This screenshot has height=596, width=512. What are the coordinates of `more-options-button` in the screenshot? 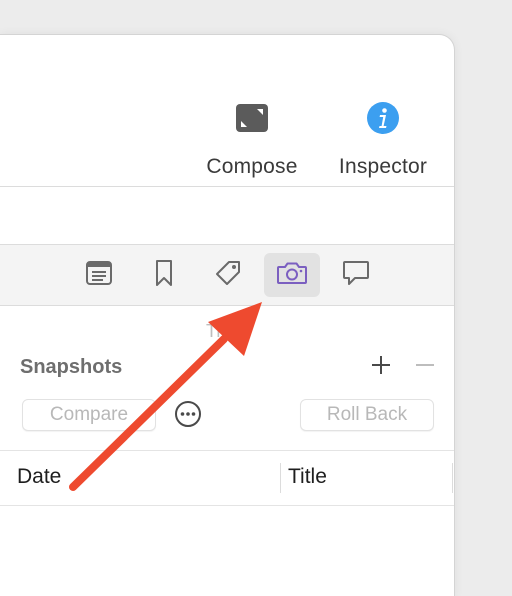 It's located at (188, 416).